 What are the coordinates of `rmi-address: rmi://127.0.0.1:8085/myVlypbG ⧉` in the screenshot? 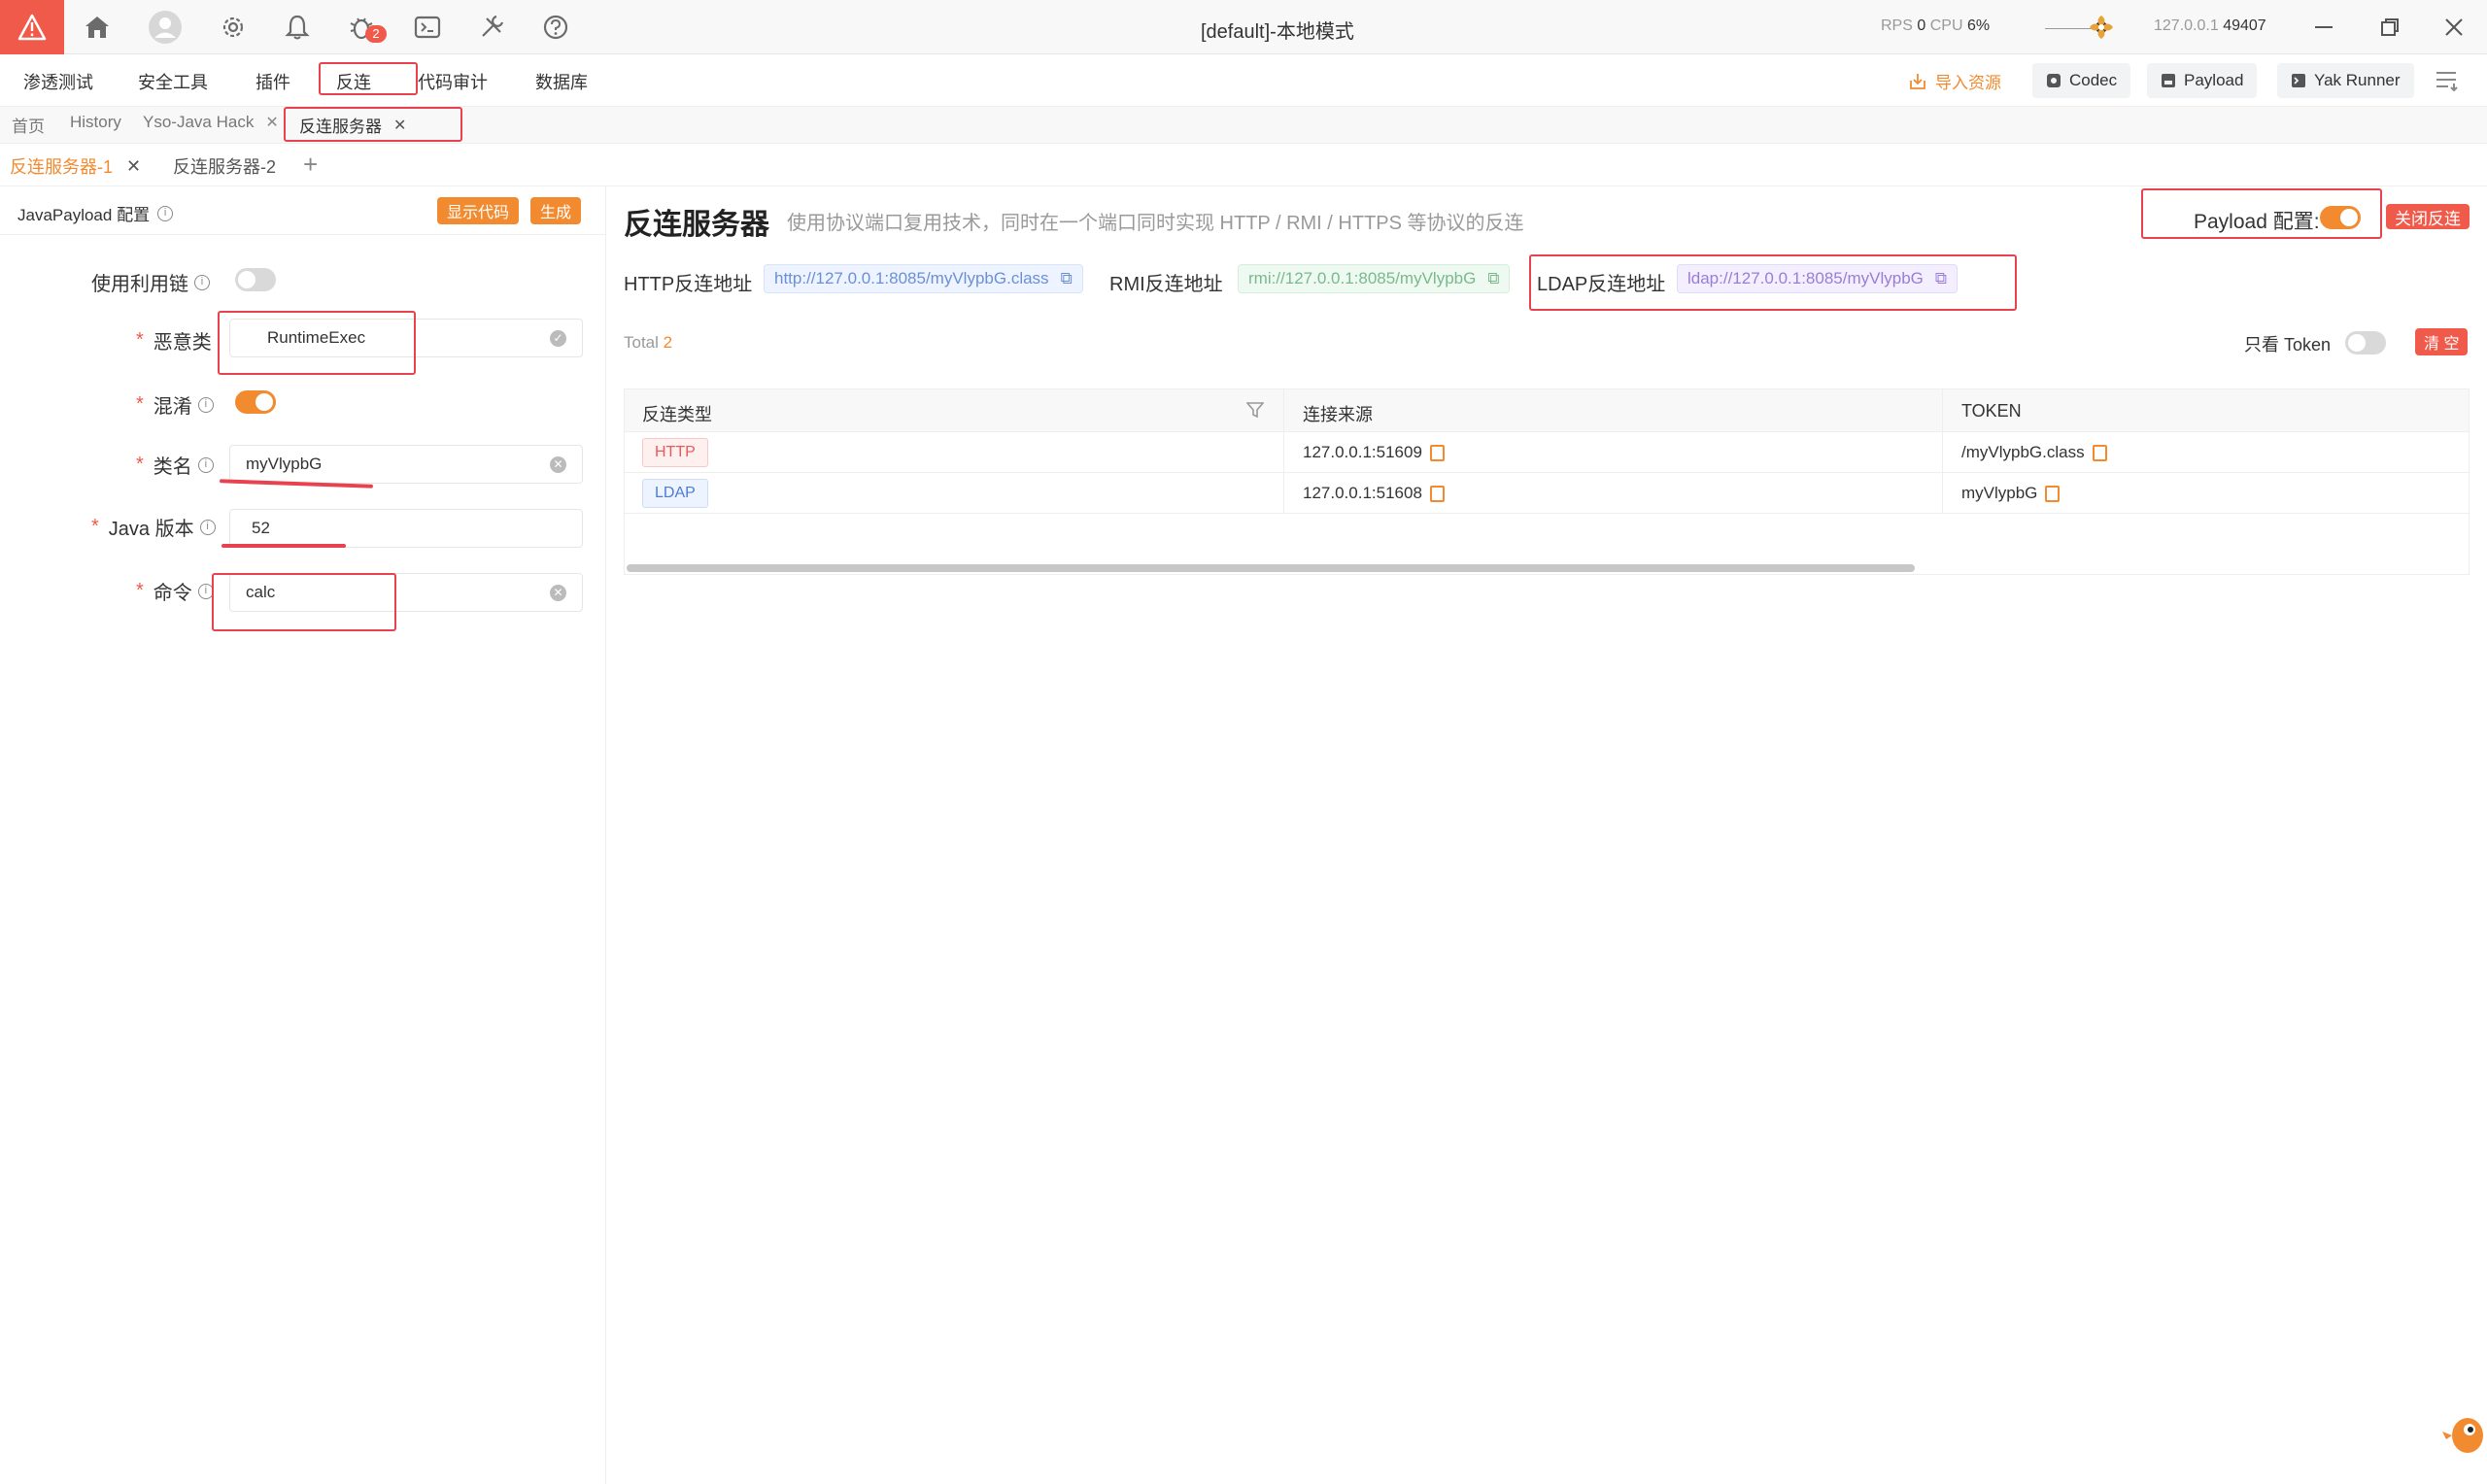 It's located at (1374, 278).